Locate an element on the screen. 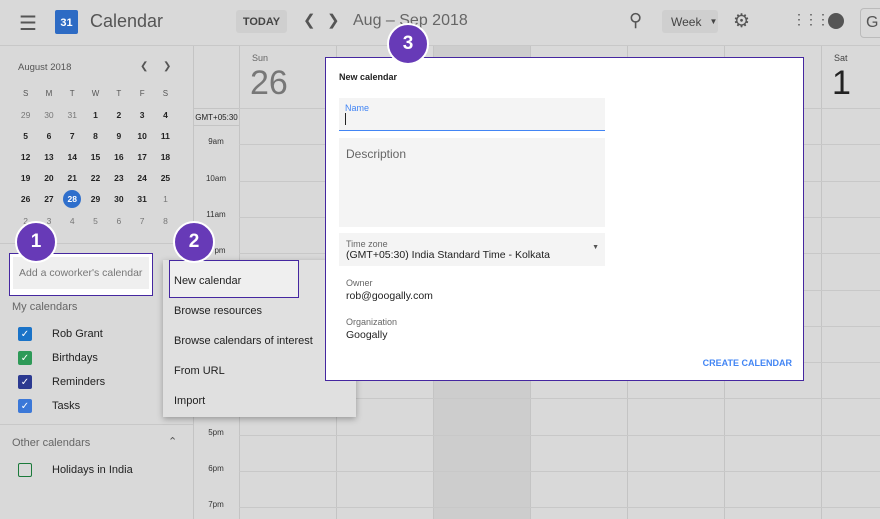  time-label: 11am is located at coordinates (216, 214).